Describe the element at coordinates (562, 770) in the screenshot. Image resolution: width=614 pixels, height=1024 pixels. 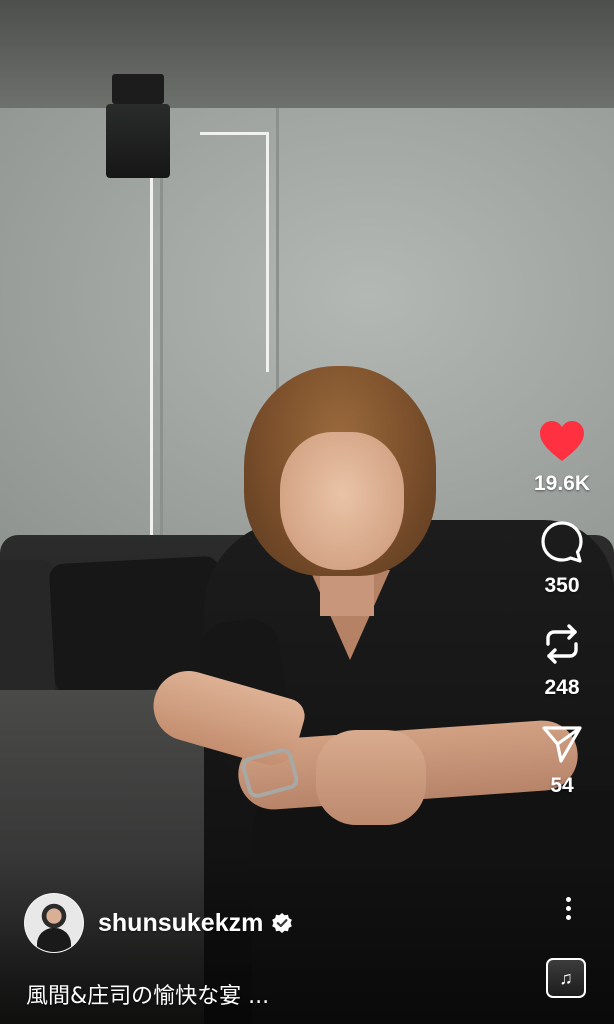
I see `share-button: 54` at that location.